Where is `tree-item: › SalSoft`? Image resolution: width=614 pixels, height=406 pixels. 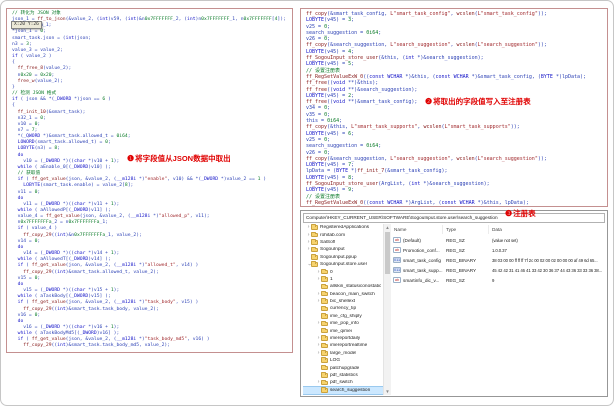
tree-item: › SalSoft is located at coordinates (343, 242).